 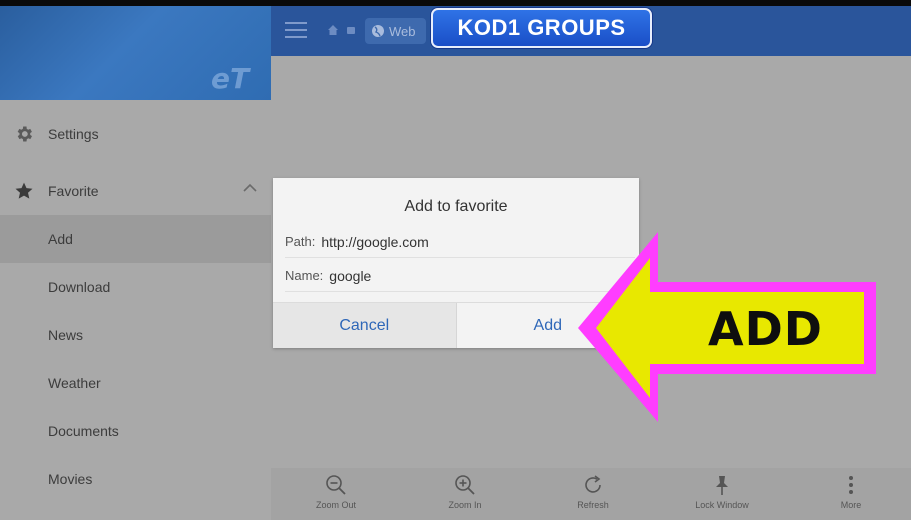 I want to click on sidebar-item-documents: Documents, so click(x=135, y=431).